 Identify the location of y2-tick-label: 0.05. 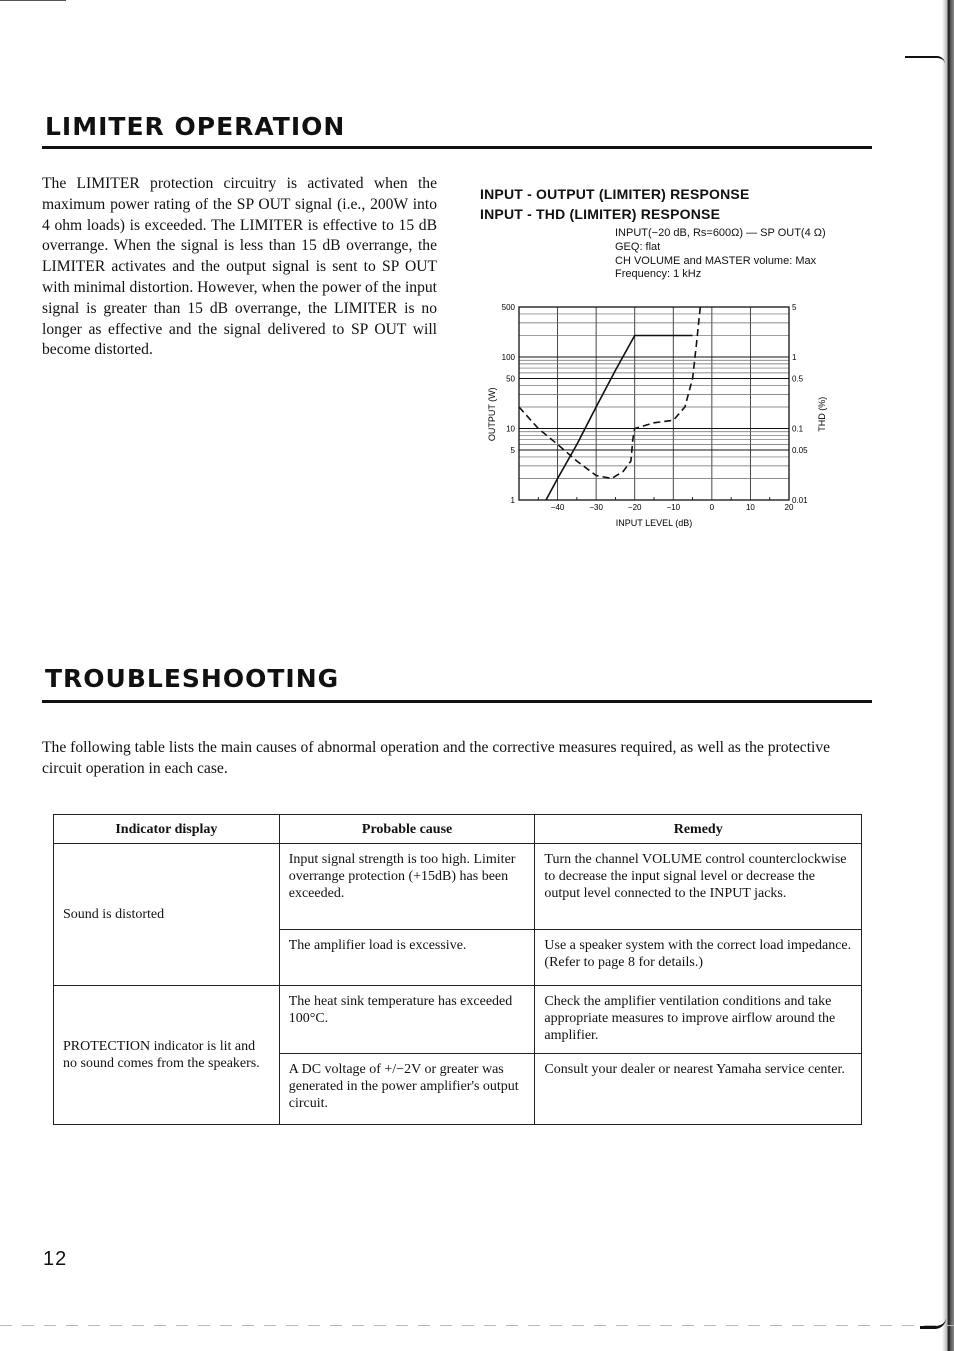
(800, 450).